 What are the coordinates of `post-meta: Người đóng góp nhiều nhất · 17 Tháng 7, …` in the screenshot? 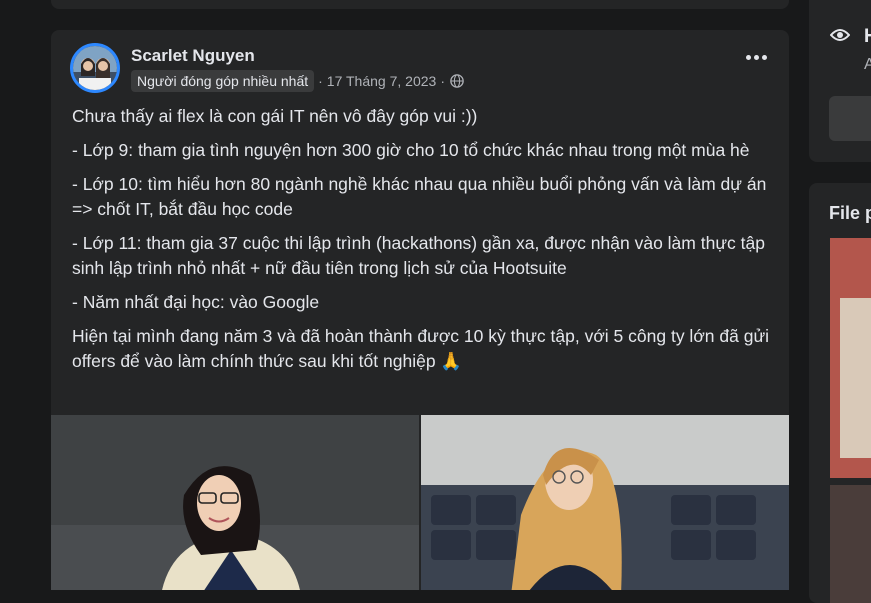 It's located at (297, 80).